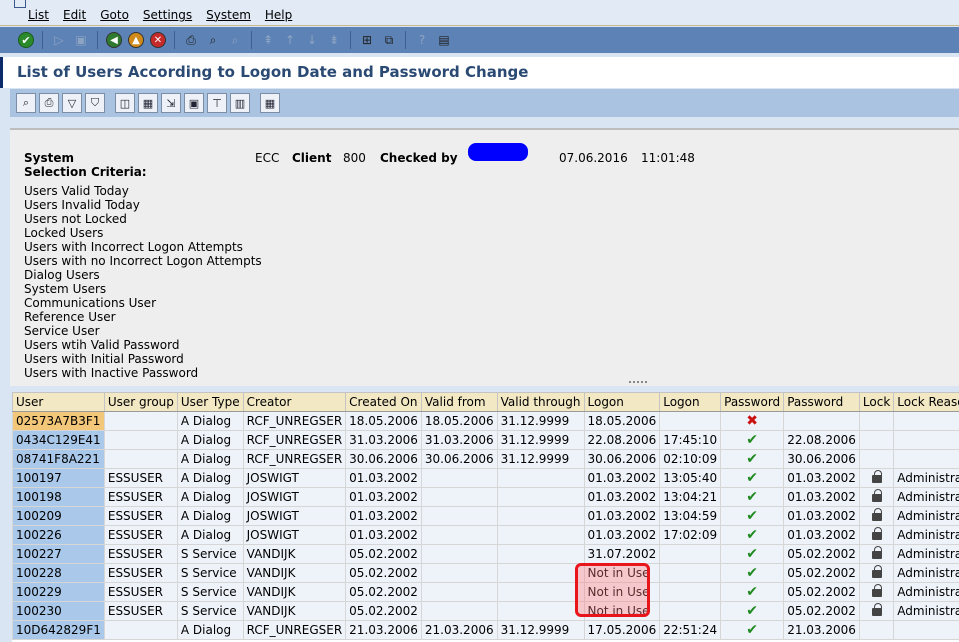 Image resolution: width=959 pixels, height=642 pixels. Describe the element at coordinates (140, 630) in the screenshot. I see `user-group-cell` at that location.